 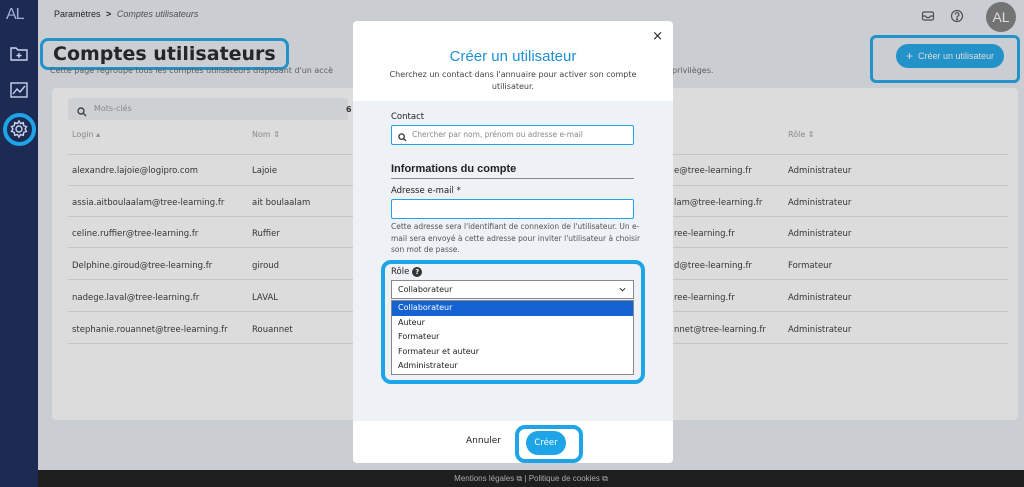 I want to click on account-info-section-title: Informations du compte, so click(x=512, y=171).